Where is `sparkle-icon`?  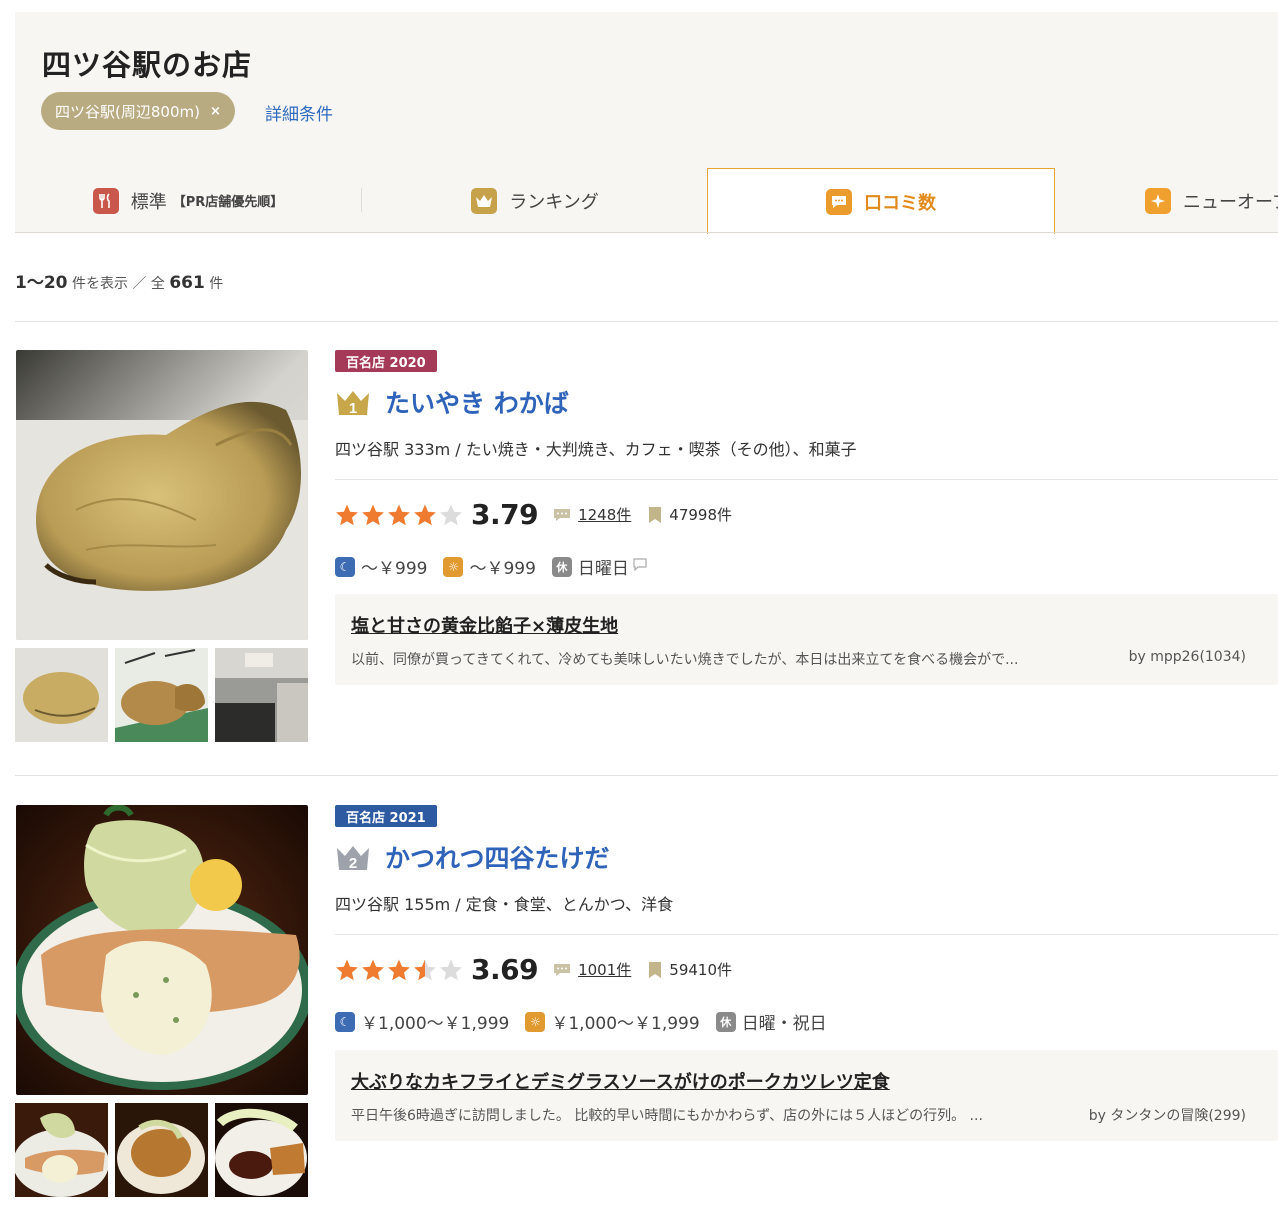
sparkle-icon is located at coordinates (1158, 200).